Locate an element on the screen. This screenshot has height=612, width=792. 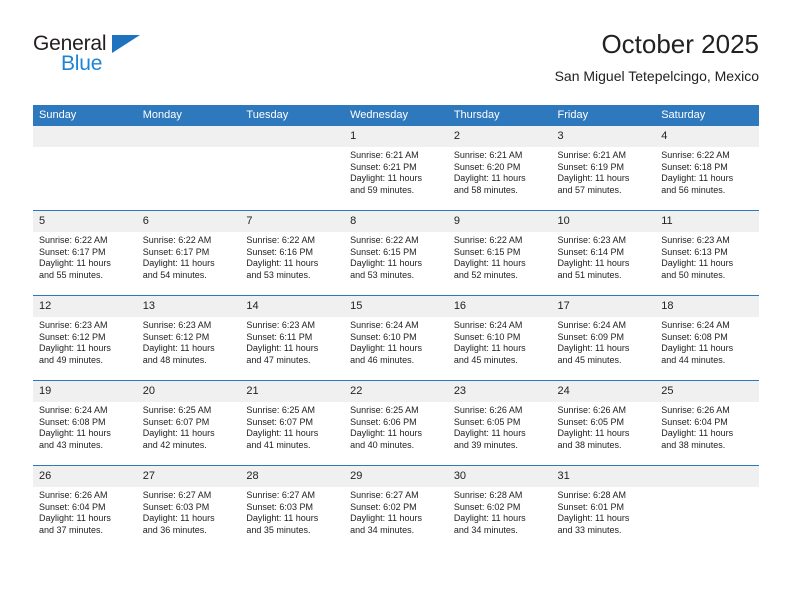
weekday-header-sunday: Sunday is located at coordinates (85, 115).